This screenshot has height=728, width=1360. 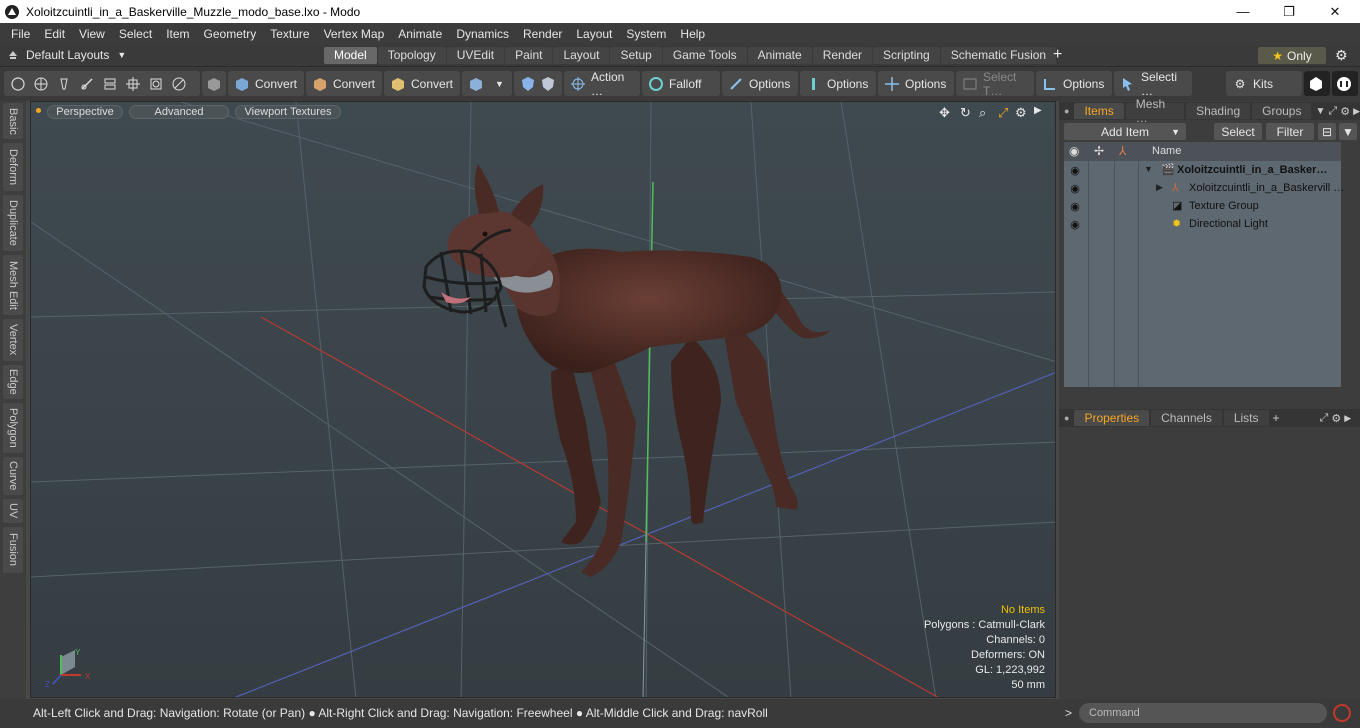 What do you see at coordinates (344, 83) in the screenshot?
I see `convert-button-2: Convert` at bounding box center [344, 83].